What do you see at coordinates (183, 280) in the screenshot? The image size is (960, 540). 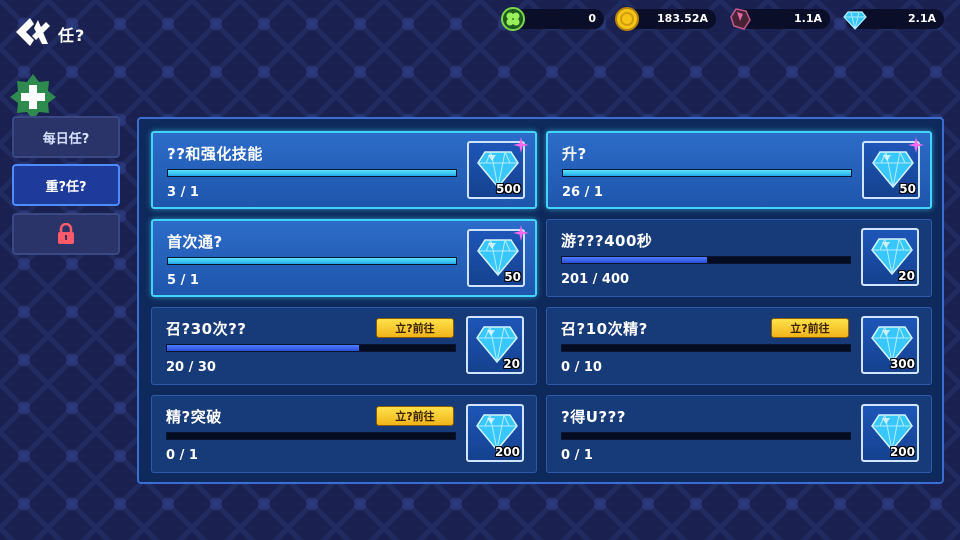 I see `progress-count: 5 / 1` at bounding box center [183, 280].